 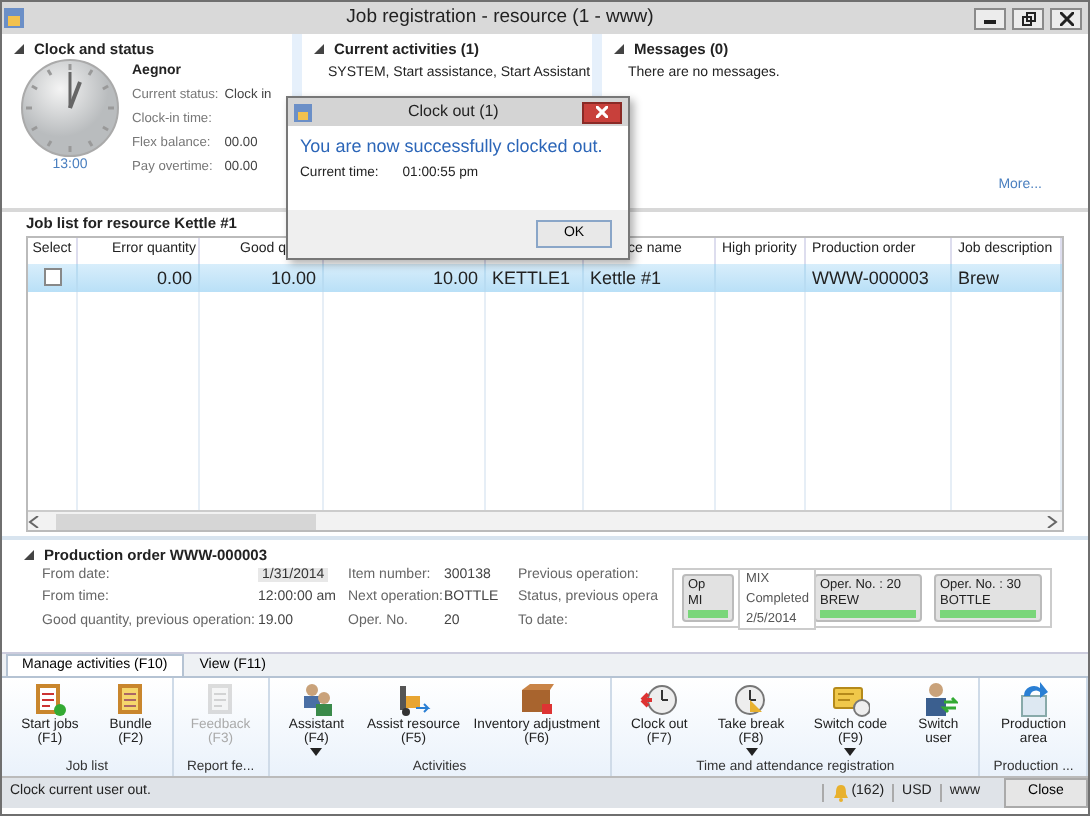 I want to click on restore-icon, so click(x=1028, y=18).